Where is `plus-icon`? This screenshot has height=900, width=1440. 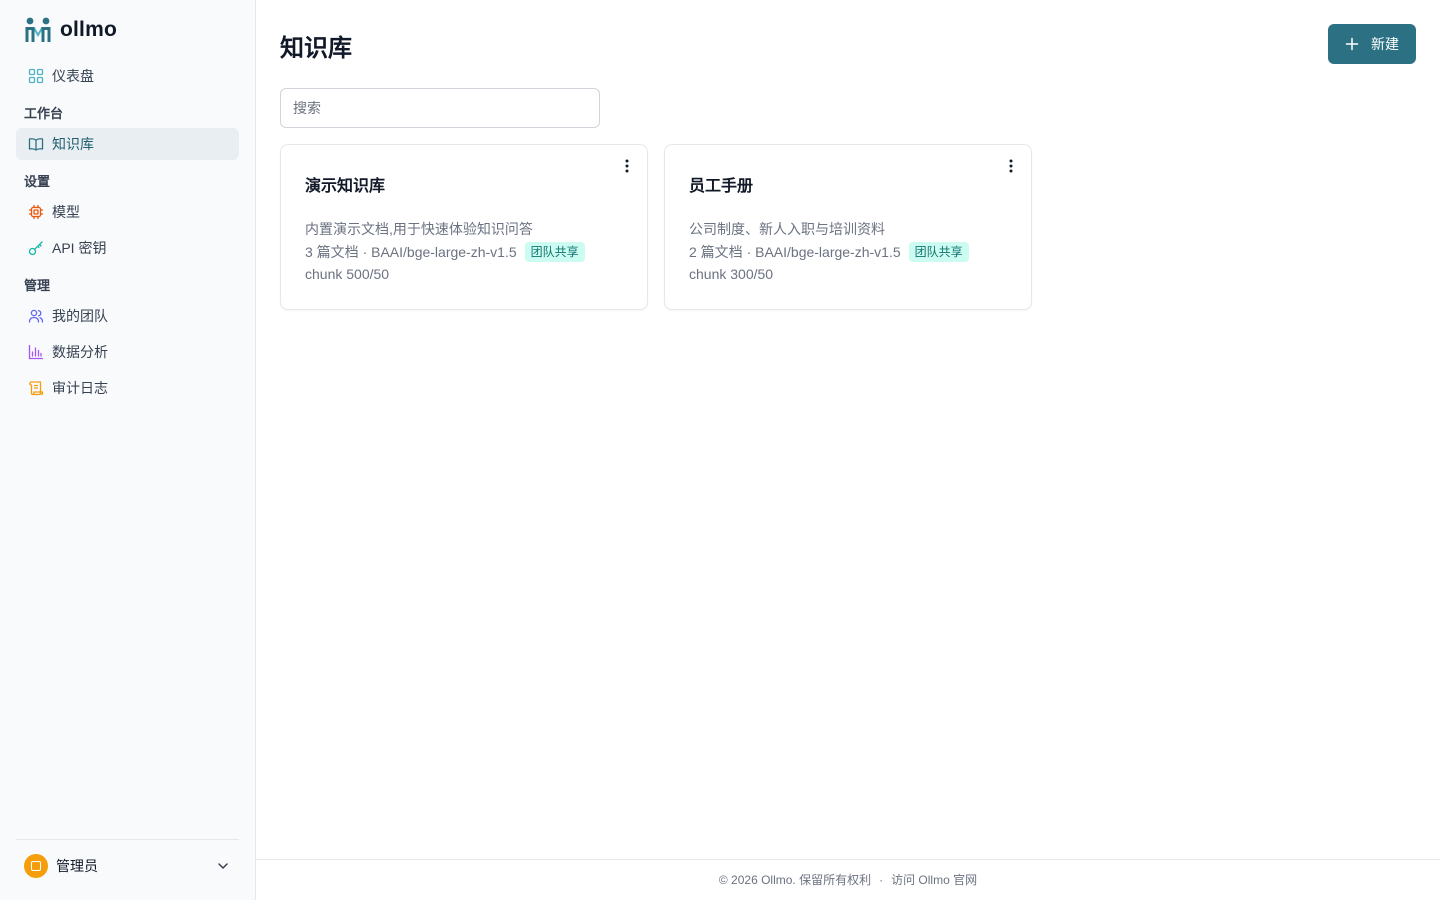 plus-icon is located at coordinates (1352, 44).